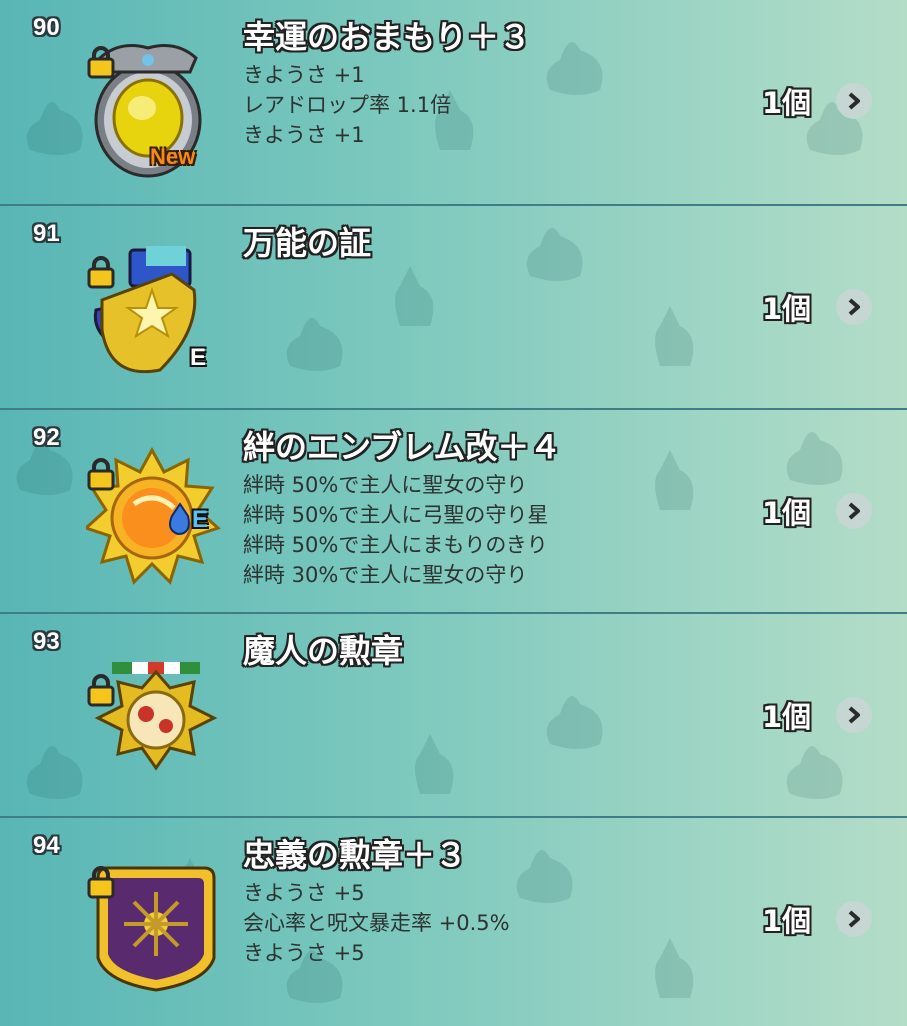 Image resolution: width=907 pixels, height=1026 pixels. I want to click on item-name: 忠義の勲章＋３, so click(355, 855).